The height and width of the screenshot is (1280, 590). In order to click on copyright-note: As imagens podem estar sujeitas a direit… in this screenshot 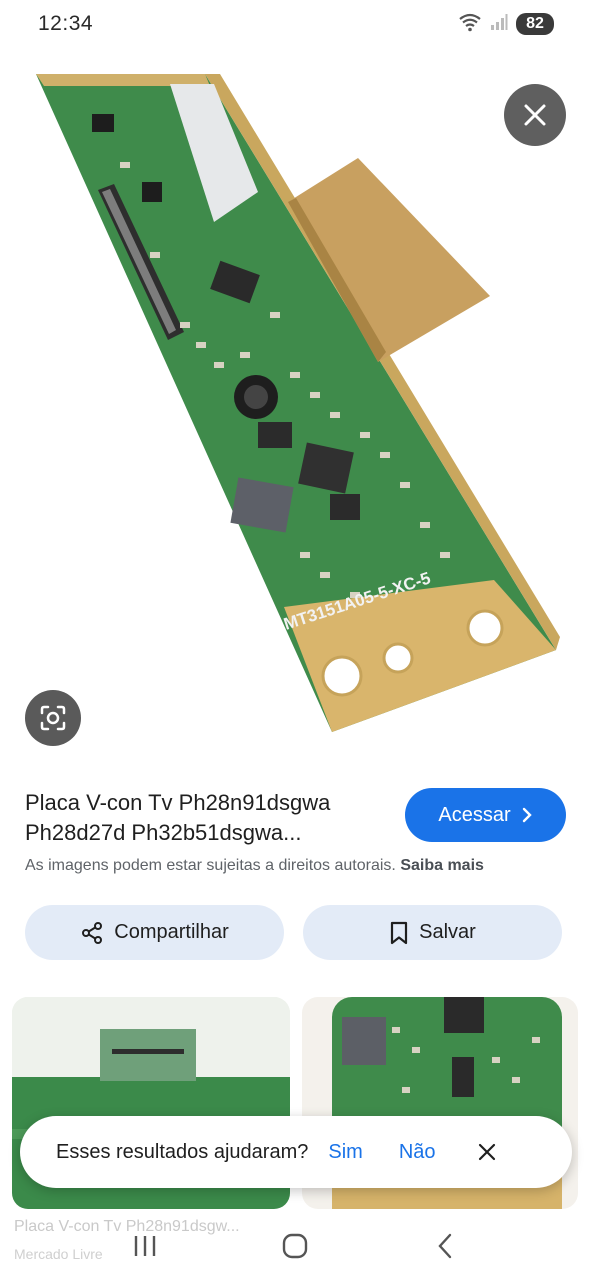, I will do `click(254, 866)`.